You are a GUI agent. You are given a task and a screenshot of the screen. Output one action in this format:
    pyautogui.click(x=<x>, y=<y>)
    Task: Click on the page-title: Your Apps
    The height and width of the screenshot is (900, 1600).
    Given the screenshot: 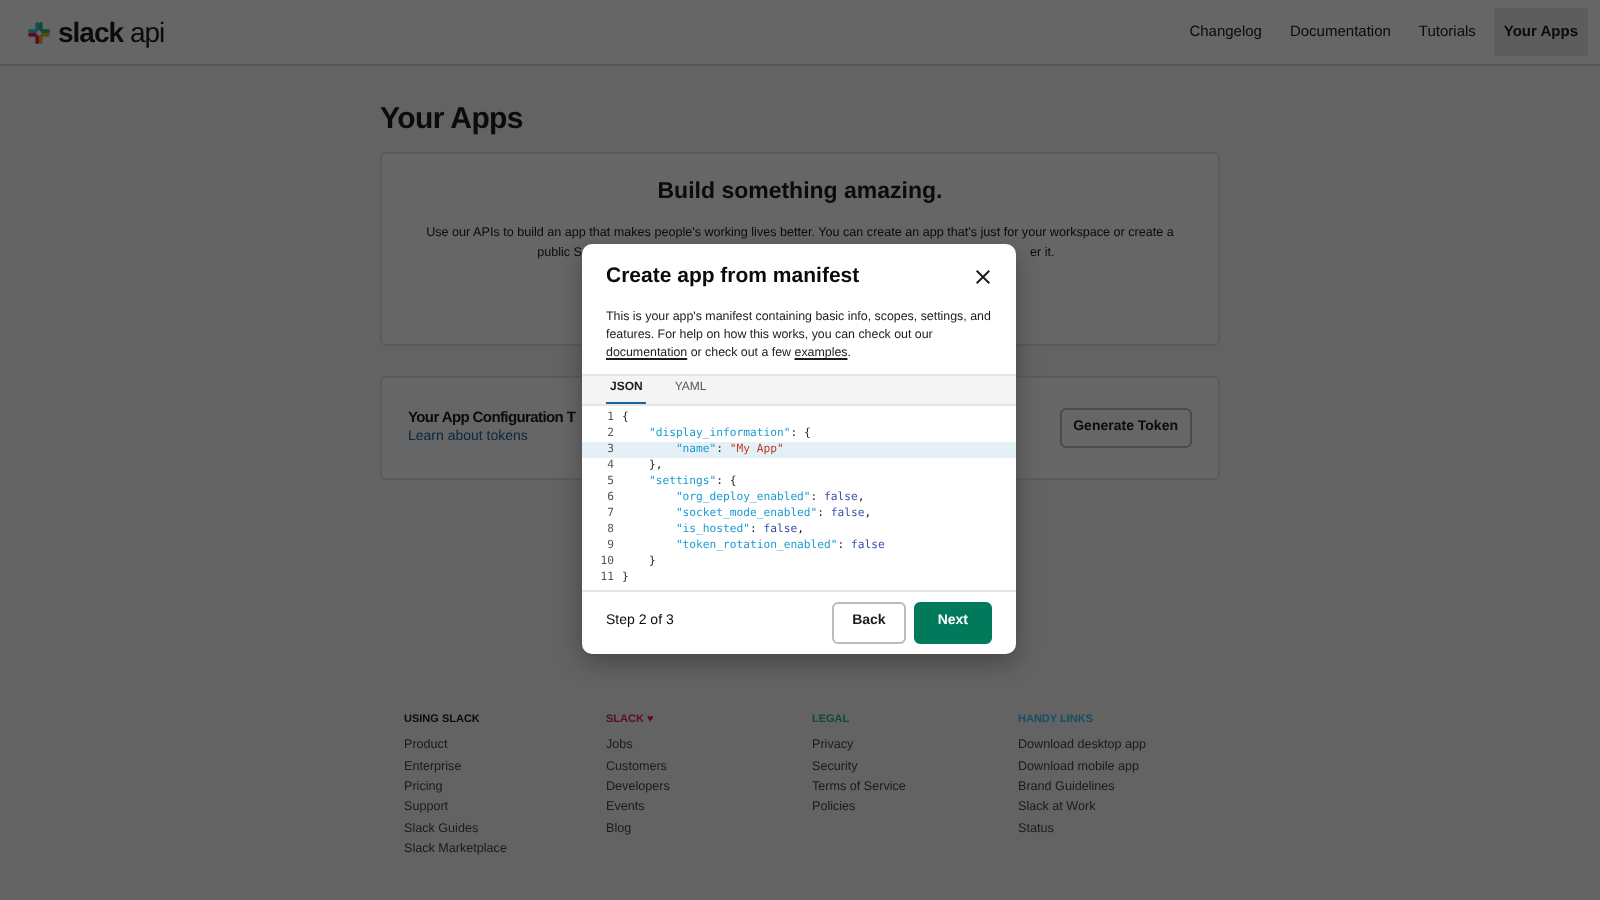 What is the action you would take?
    pyautogui.click(x=452, y=120)
    